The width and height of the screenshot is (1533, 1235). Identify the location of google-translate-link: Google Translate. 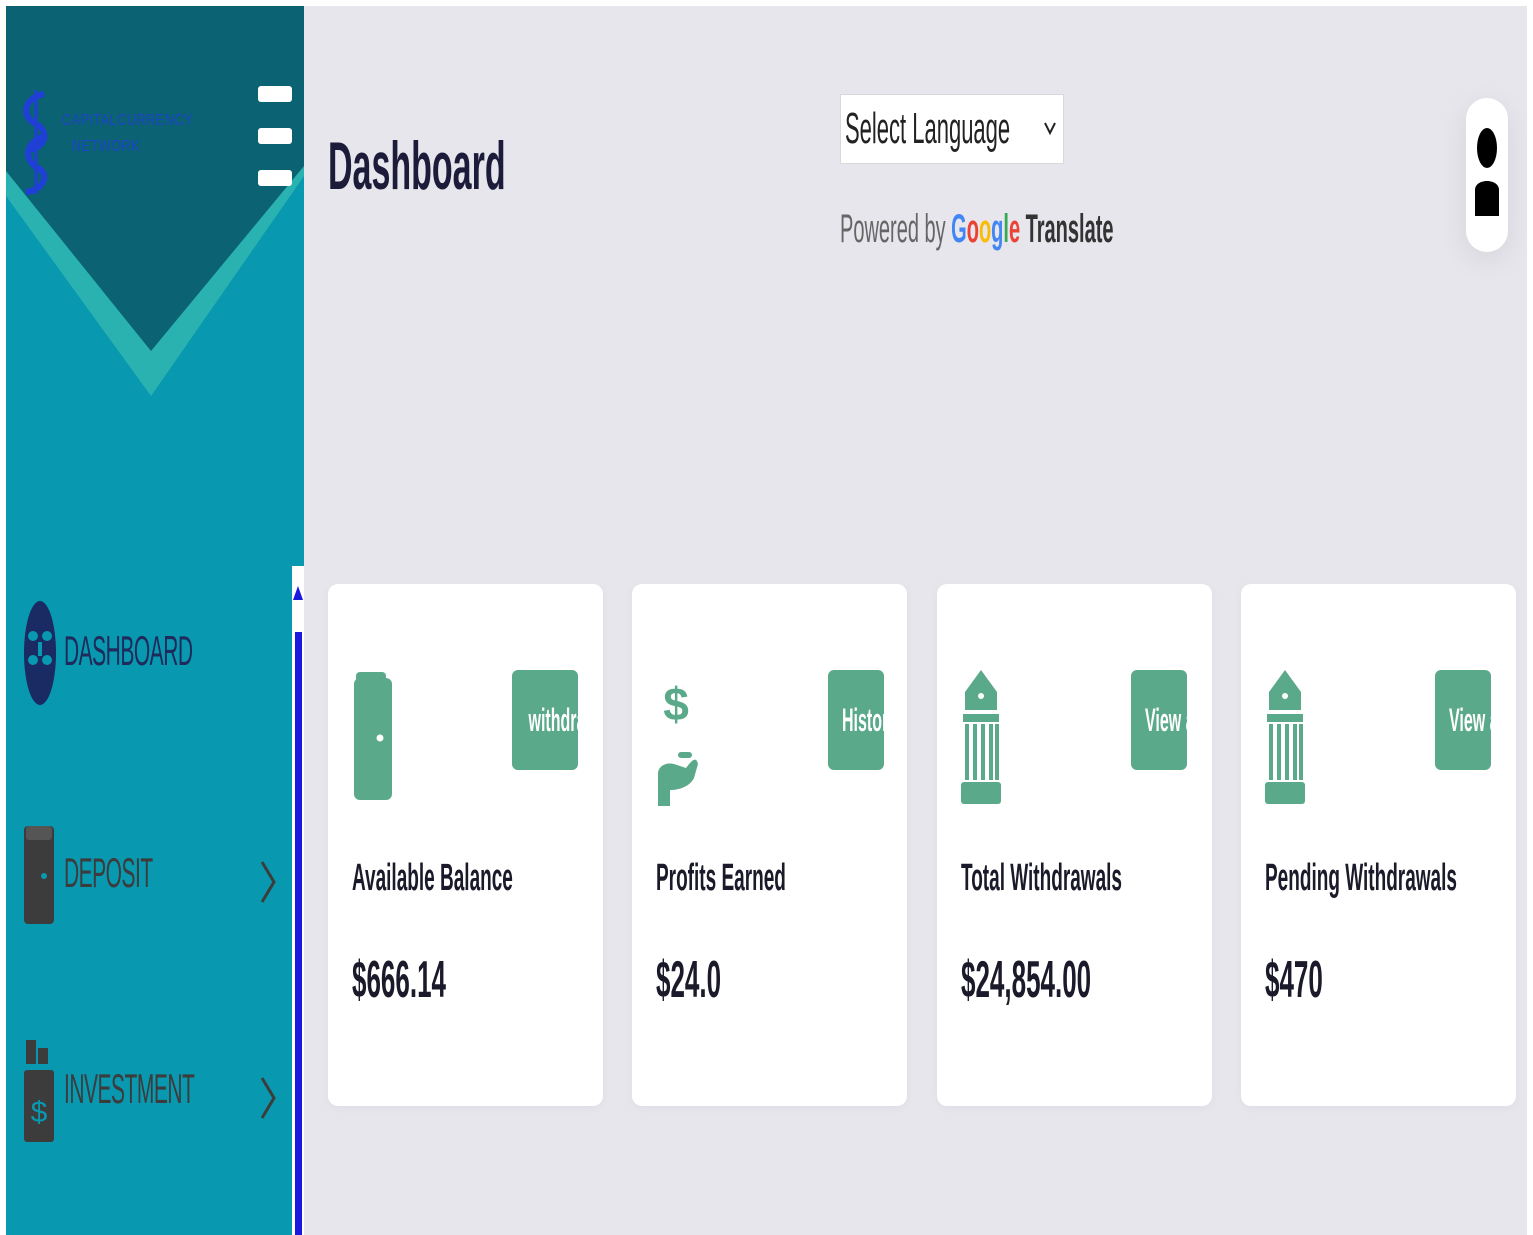
(1032, 229).